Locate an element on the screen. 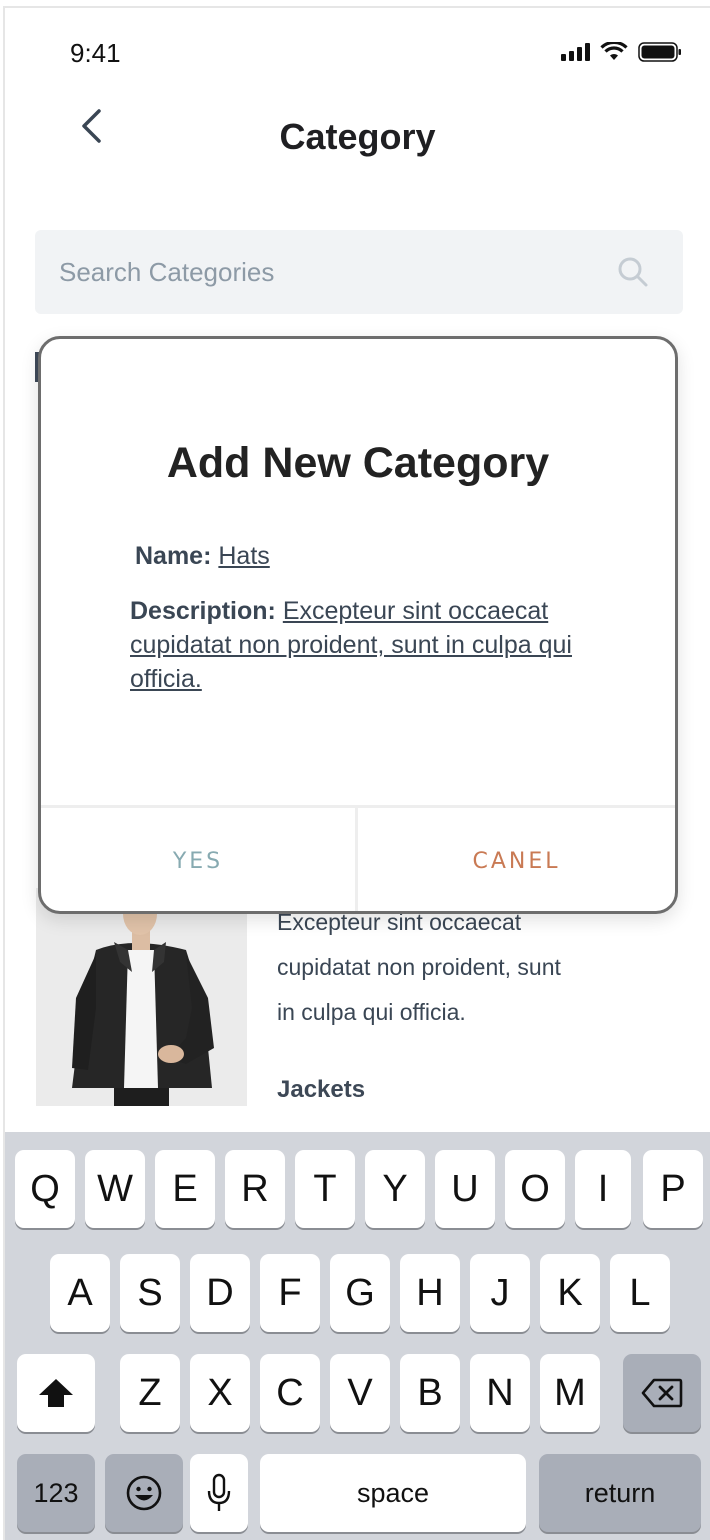 The image size is (710, 1540). shift-key is located at coordinates (56, 1393).